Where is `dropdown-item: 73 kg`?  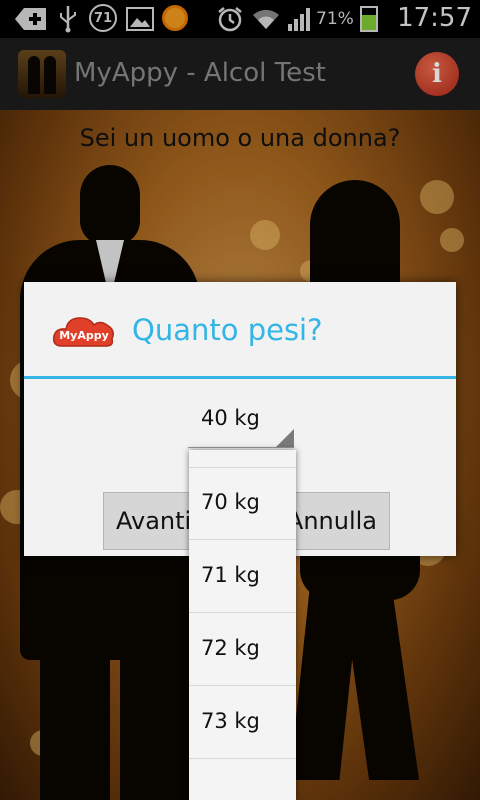
dropdown-item: 73 kg is located at coordinates (242, 723).